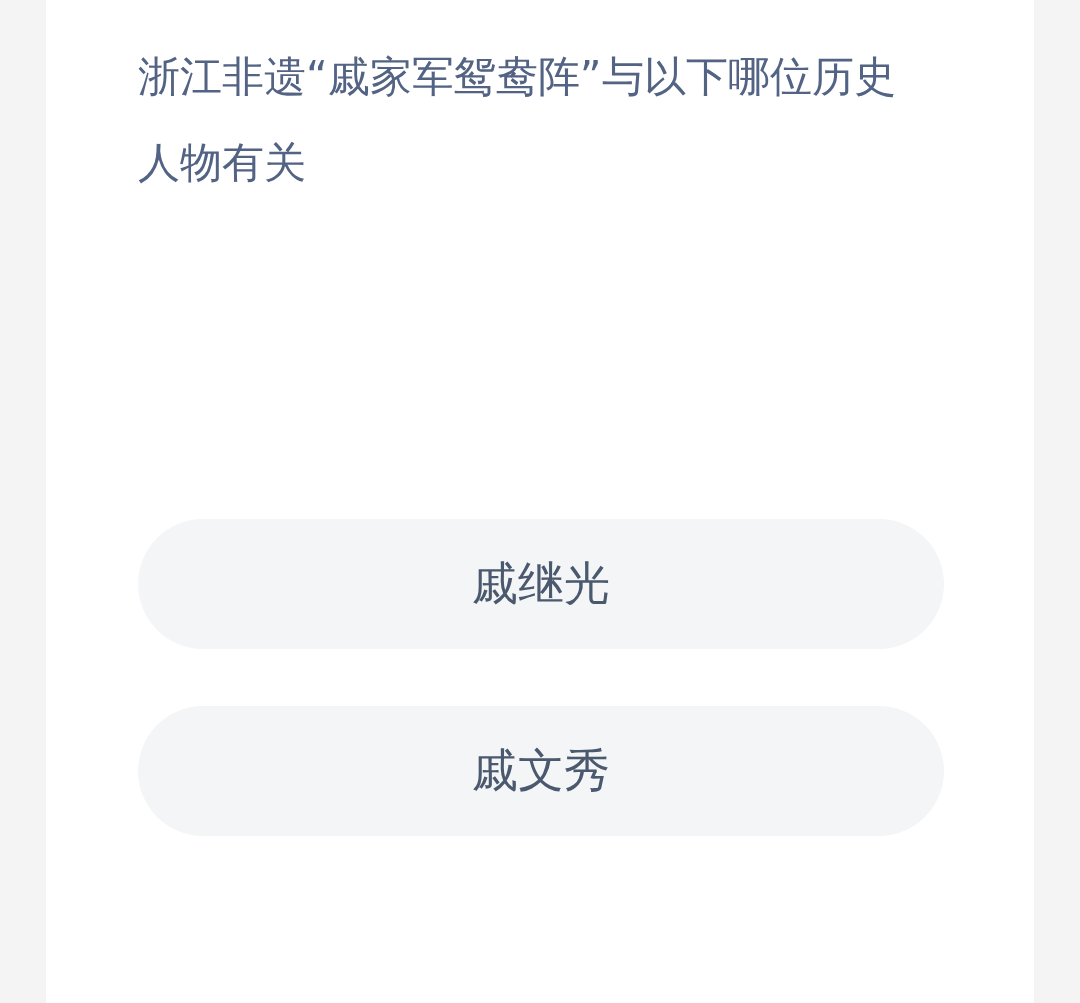  I want to click on answer-option: 戚文秀, so click(541, 771).